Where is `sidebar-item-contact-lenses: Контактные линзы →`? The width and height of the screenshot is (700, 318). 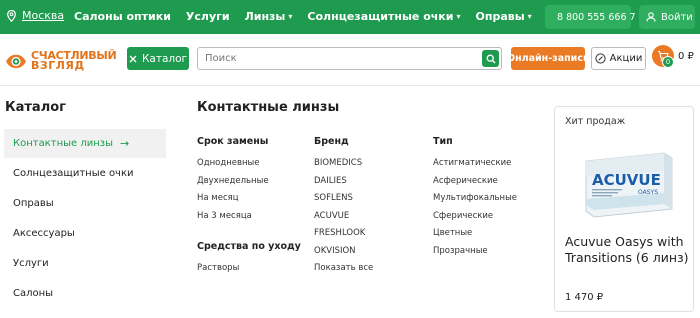
sidebar-item-contact-lenses: Контактные линзы → is located at coordinates (85, 143).